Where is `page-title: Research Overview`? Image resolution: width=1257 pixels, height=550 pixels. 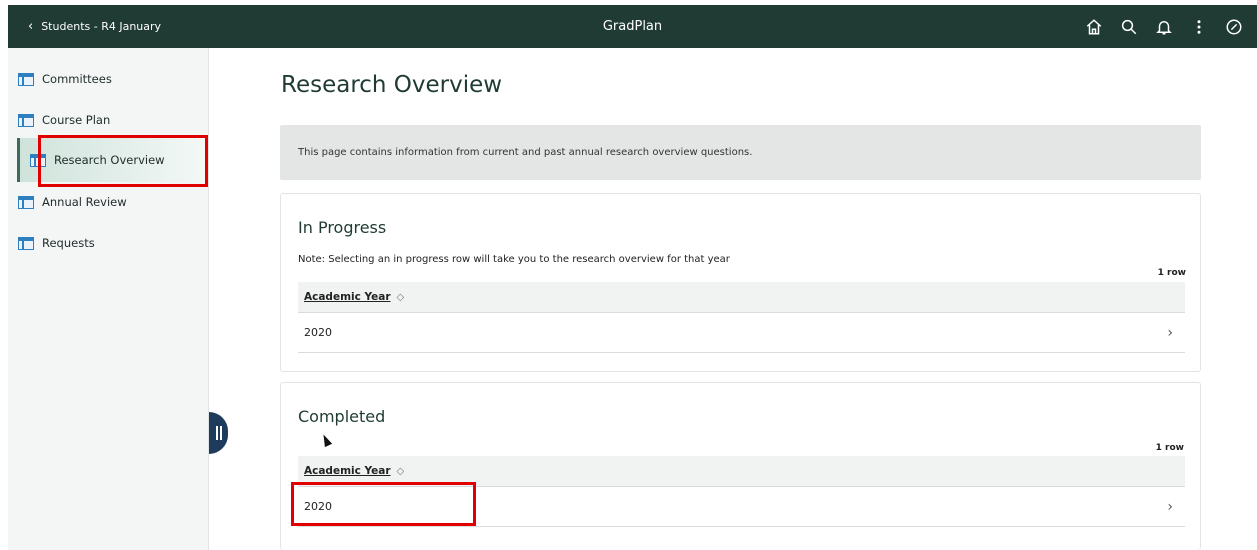 page-title: Research Overview is located at coordinates (392, 85).